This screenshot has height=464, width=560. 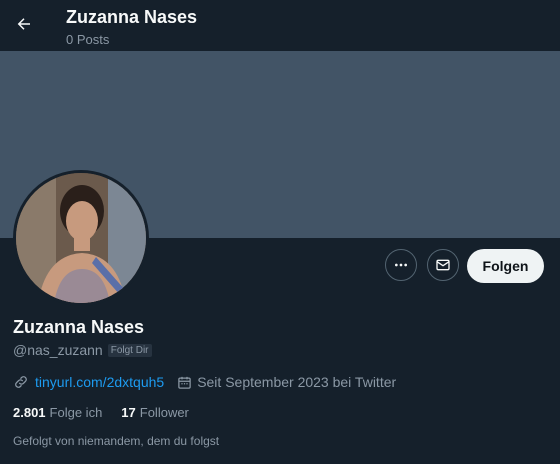 I want to click on arrow-left-icon, so click(x=23, y=24).